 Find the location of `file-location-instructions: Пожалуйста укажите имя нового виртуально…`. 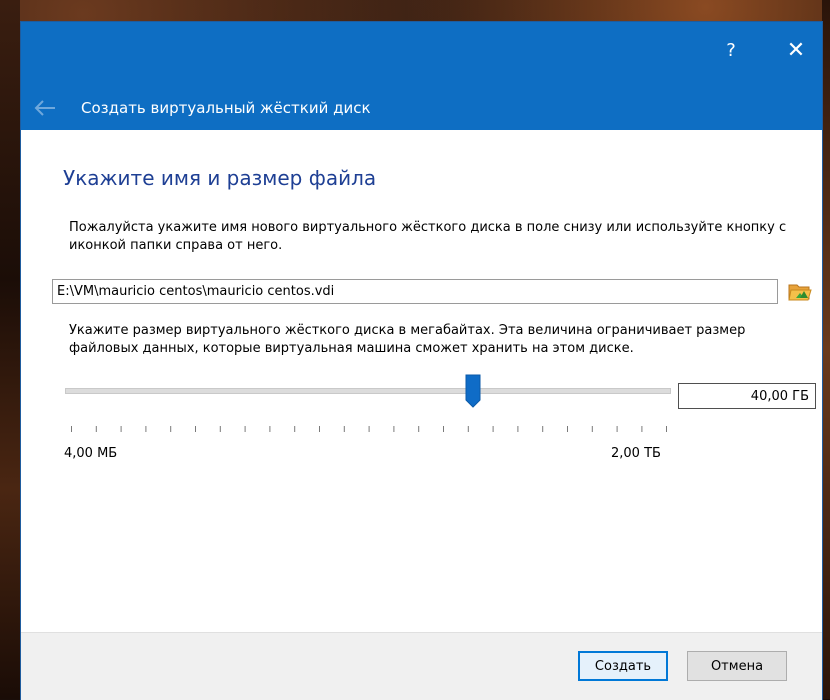

file-location-instructions: Пожалуйста укажите имя нового виртуально… is located at coordinates (428, 236).